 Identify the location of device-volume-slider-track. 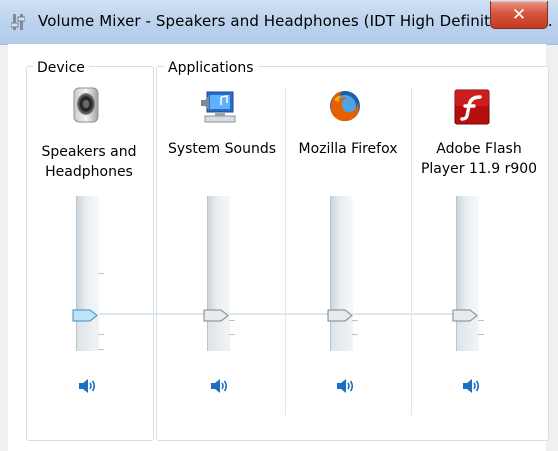
(87, 273).